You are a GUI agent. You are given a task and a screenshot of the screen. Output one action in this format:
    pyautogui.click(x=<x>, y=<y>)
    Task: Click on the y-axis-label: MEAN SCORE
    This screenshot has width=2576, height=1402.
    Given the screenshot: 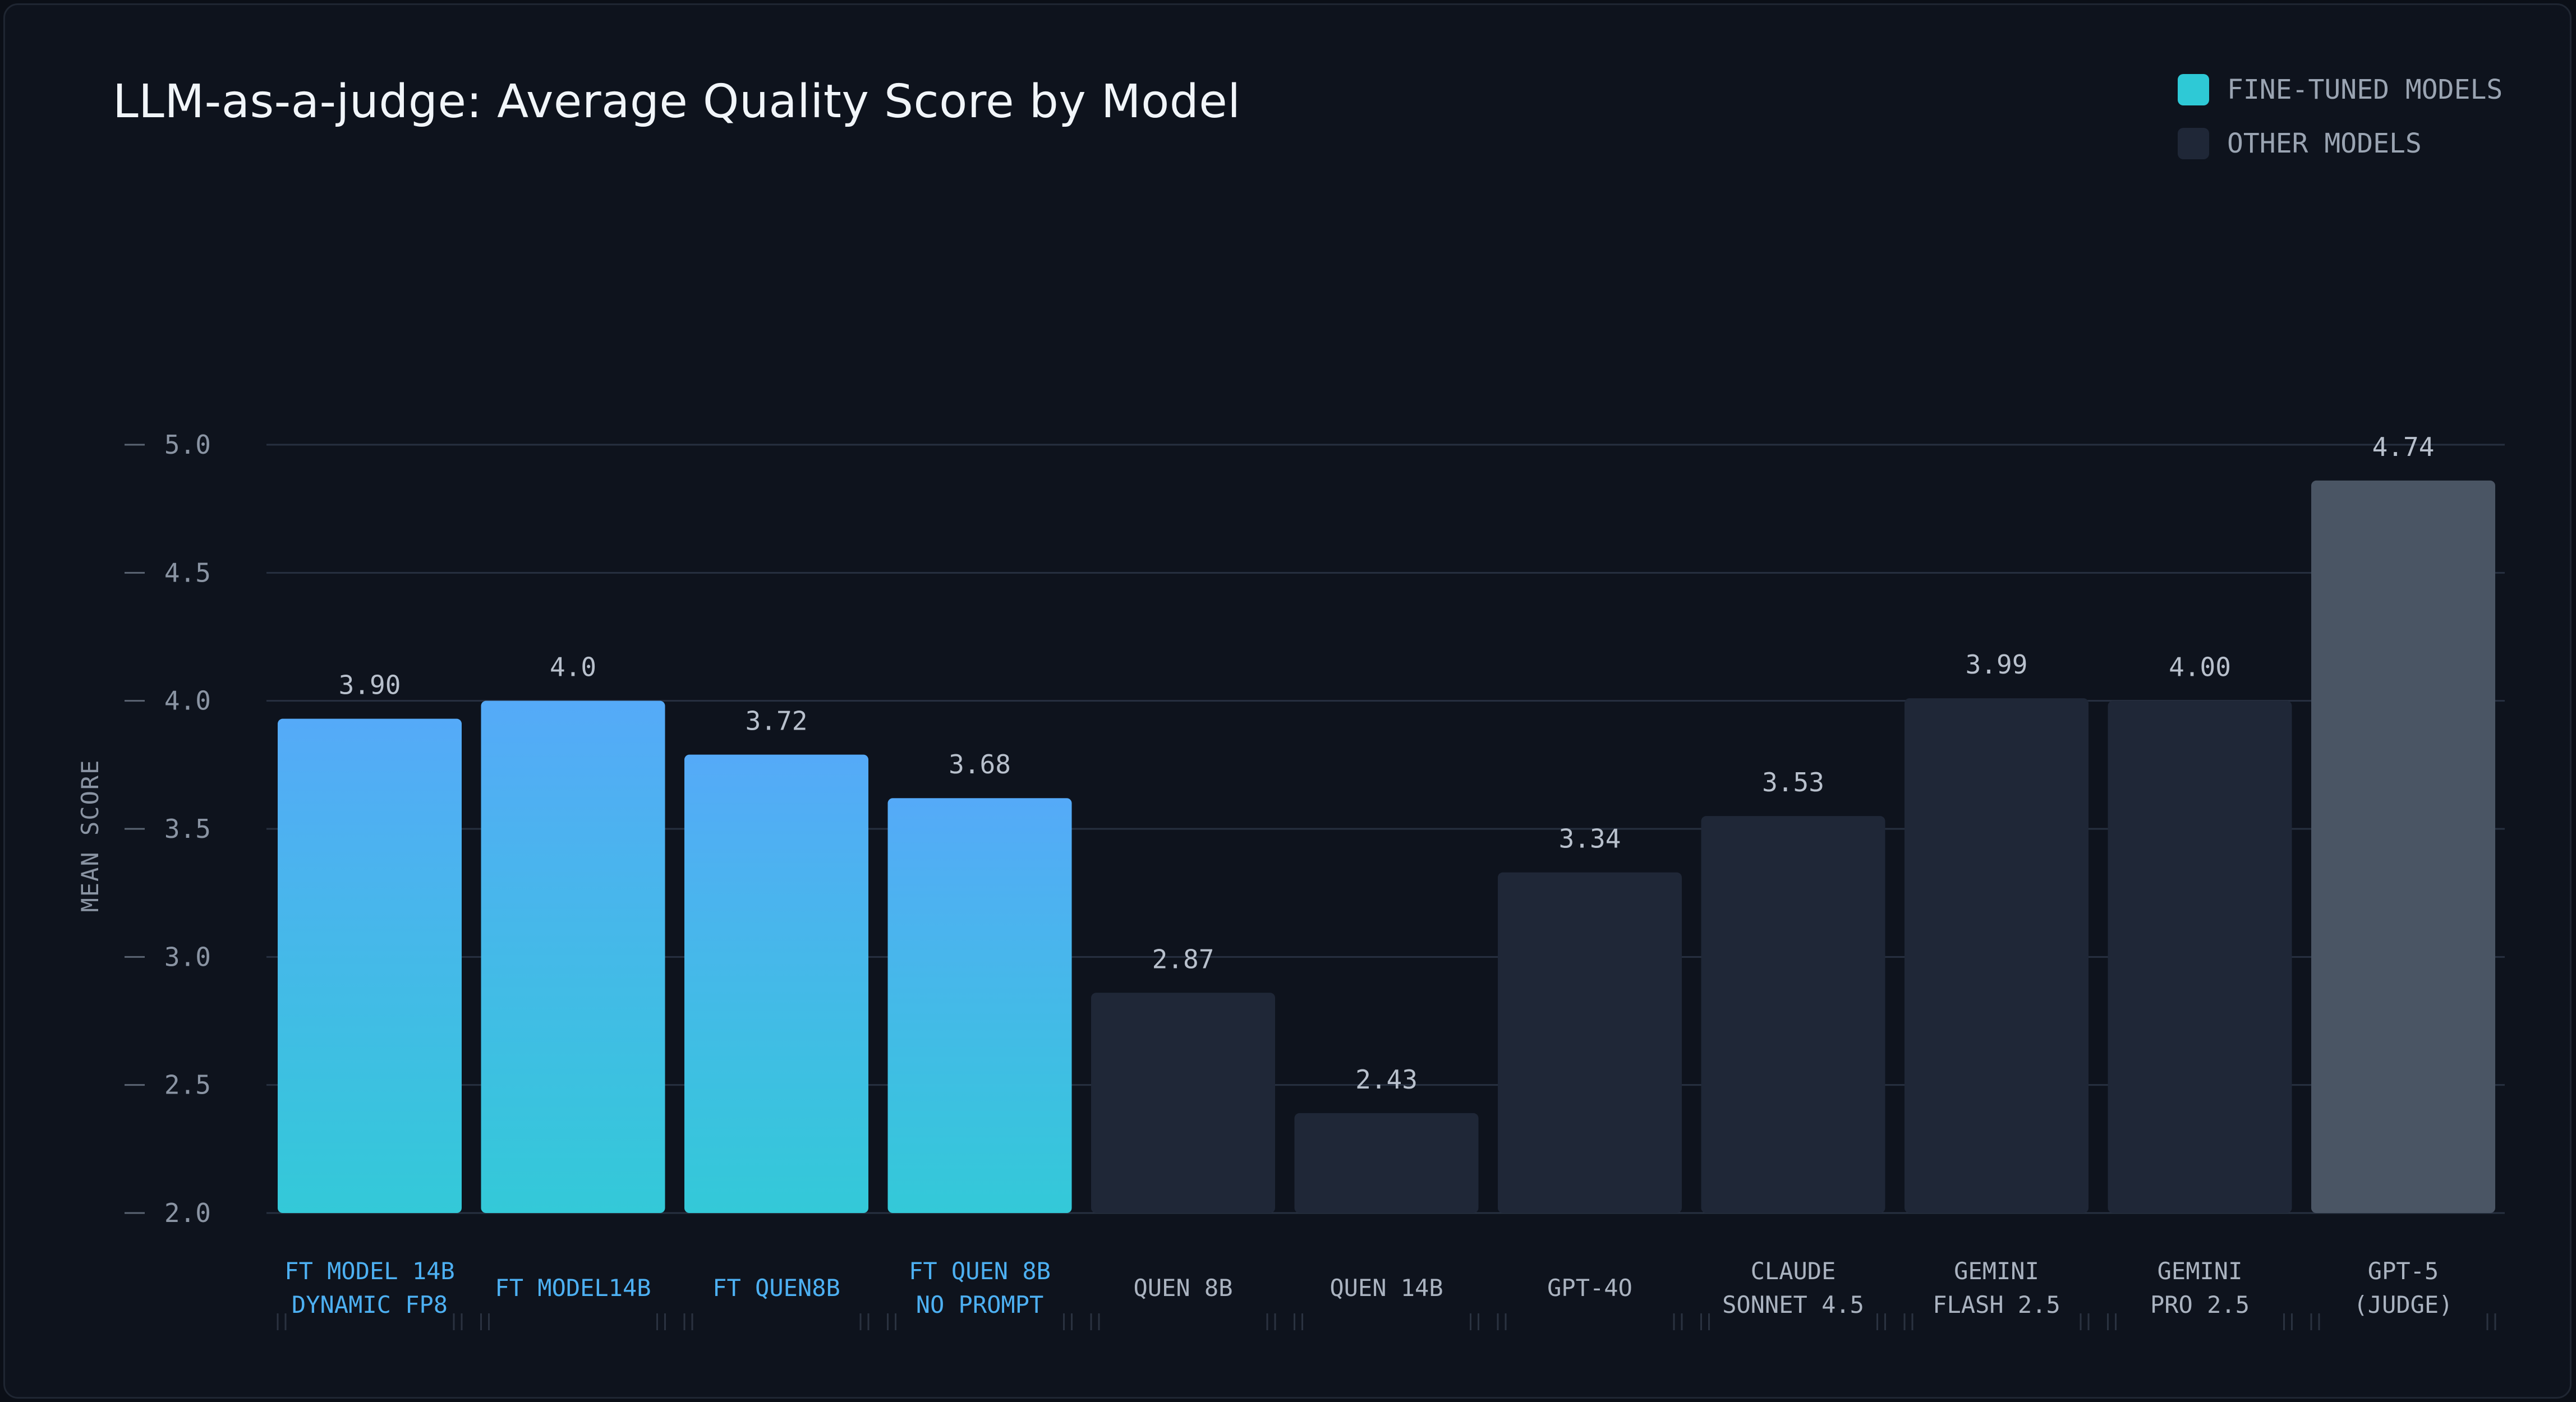 What is the action you would take?
    pyautogui.click(x=90, y=835)
    